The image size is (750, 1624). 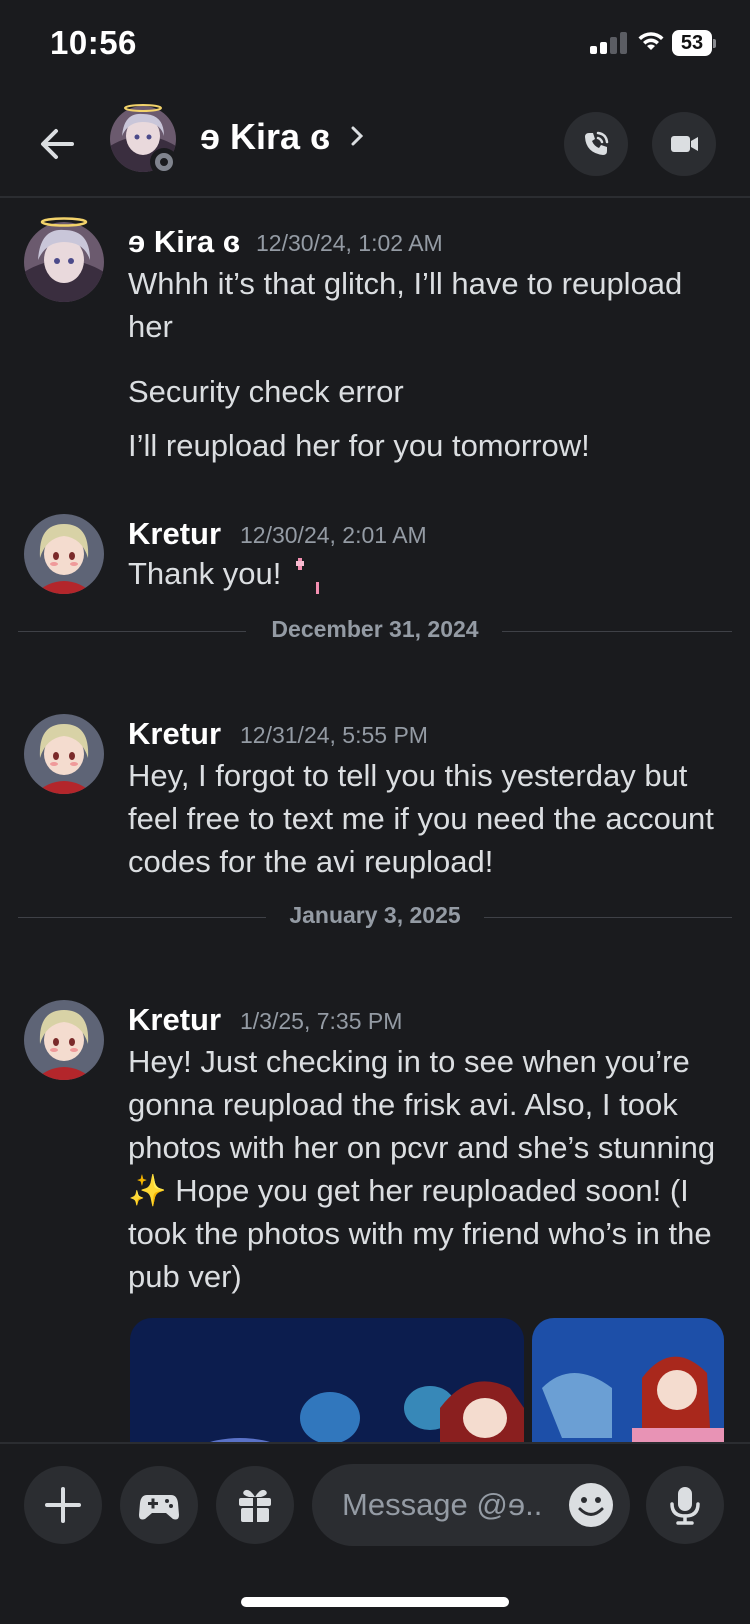 What do you see at coordinates (164, 162) in the screenshot?
I see `offline-status-indicator` at bounding box center [164, 162].